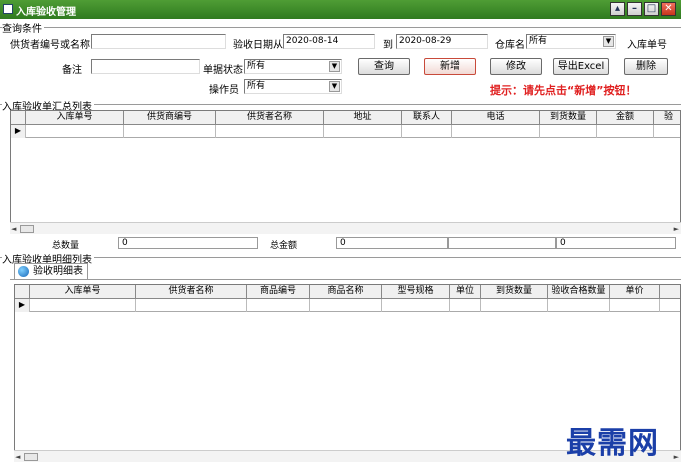  Describe the element at coordinates (8, 9) in the screenshot. I see `window-icon` at that location.